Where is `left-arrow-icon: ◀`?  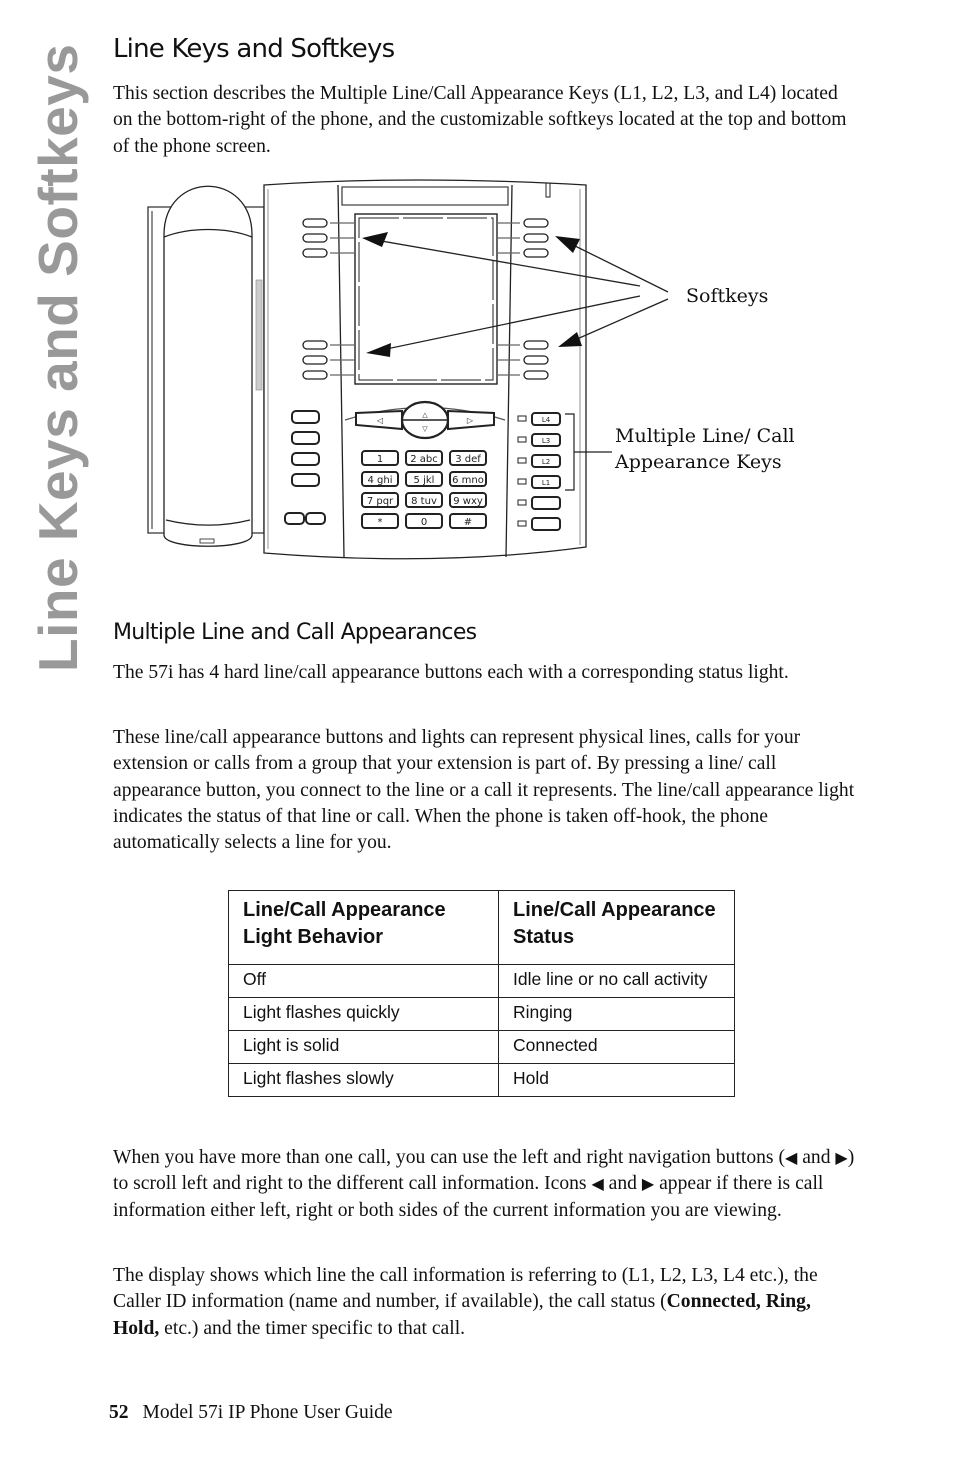 left-arrow-icon: ◀ is located at coordinates (597, 1184).